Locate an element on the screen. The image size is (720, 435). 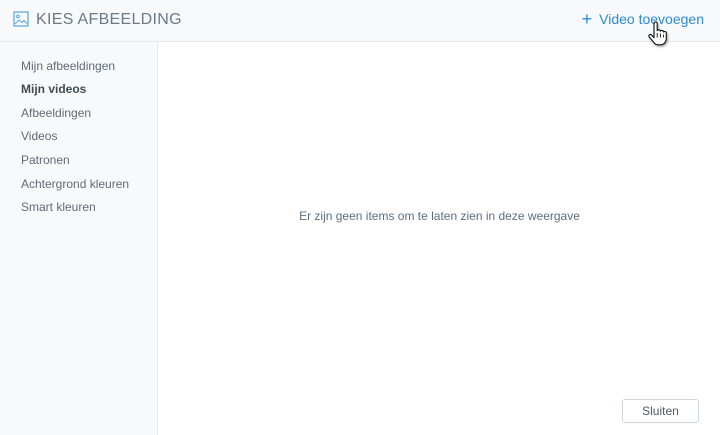
close-button: Sluiten is located at coordinates (660, 411).